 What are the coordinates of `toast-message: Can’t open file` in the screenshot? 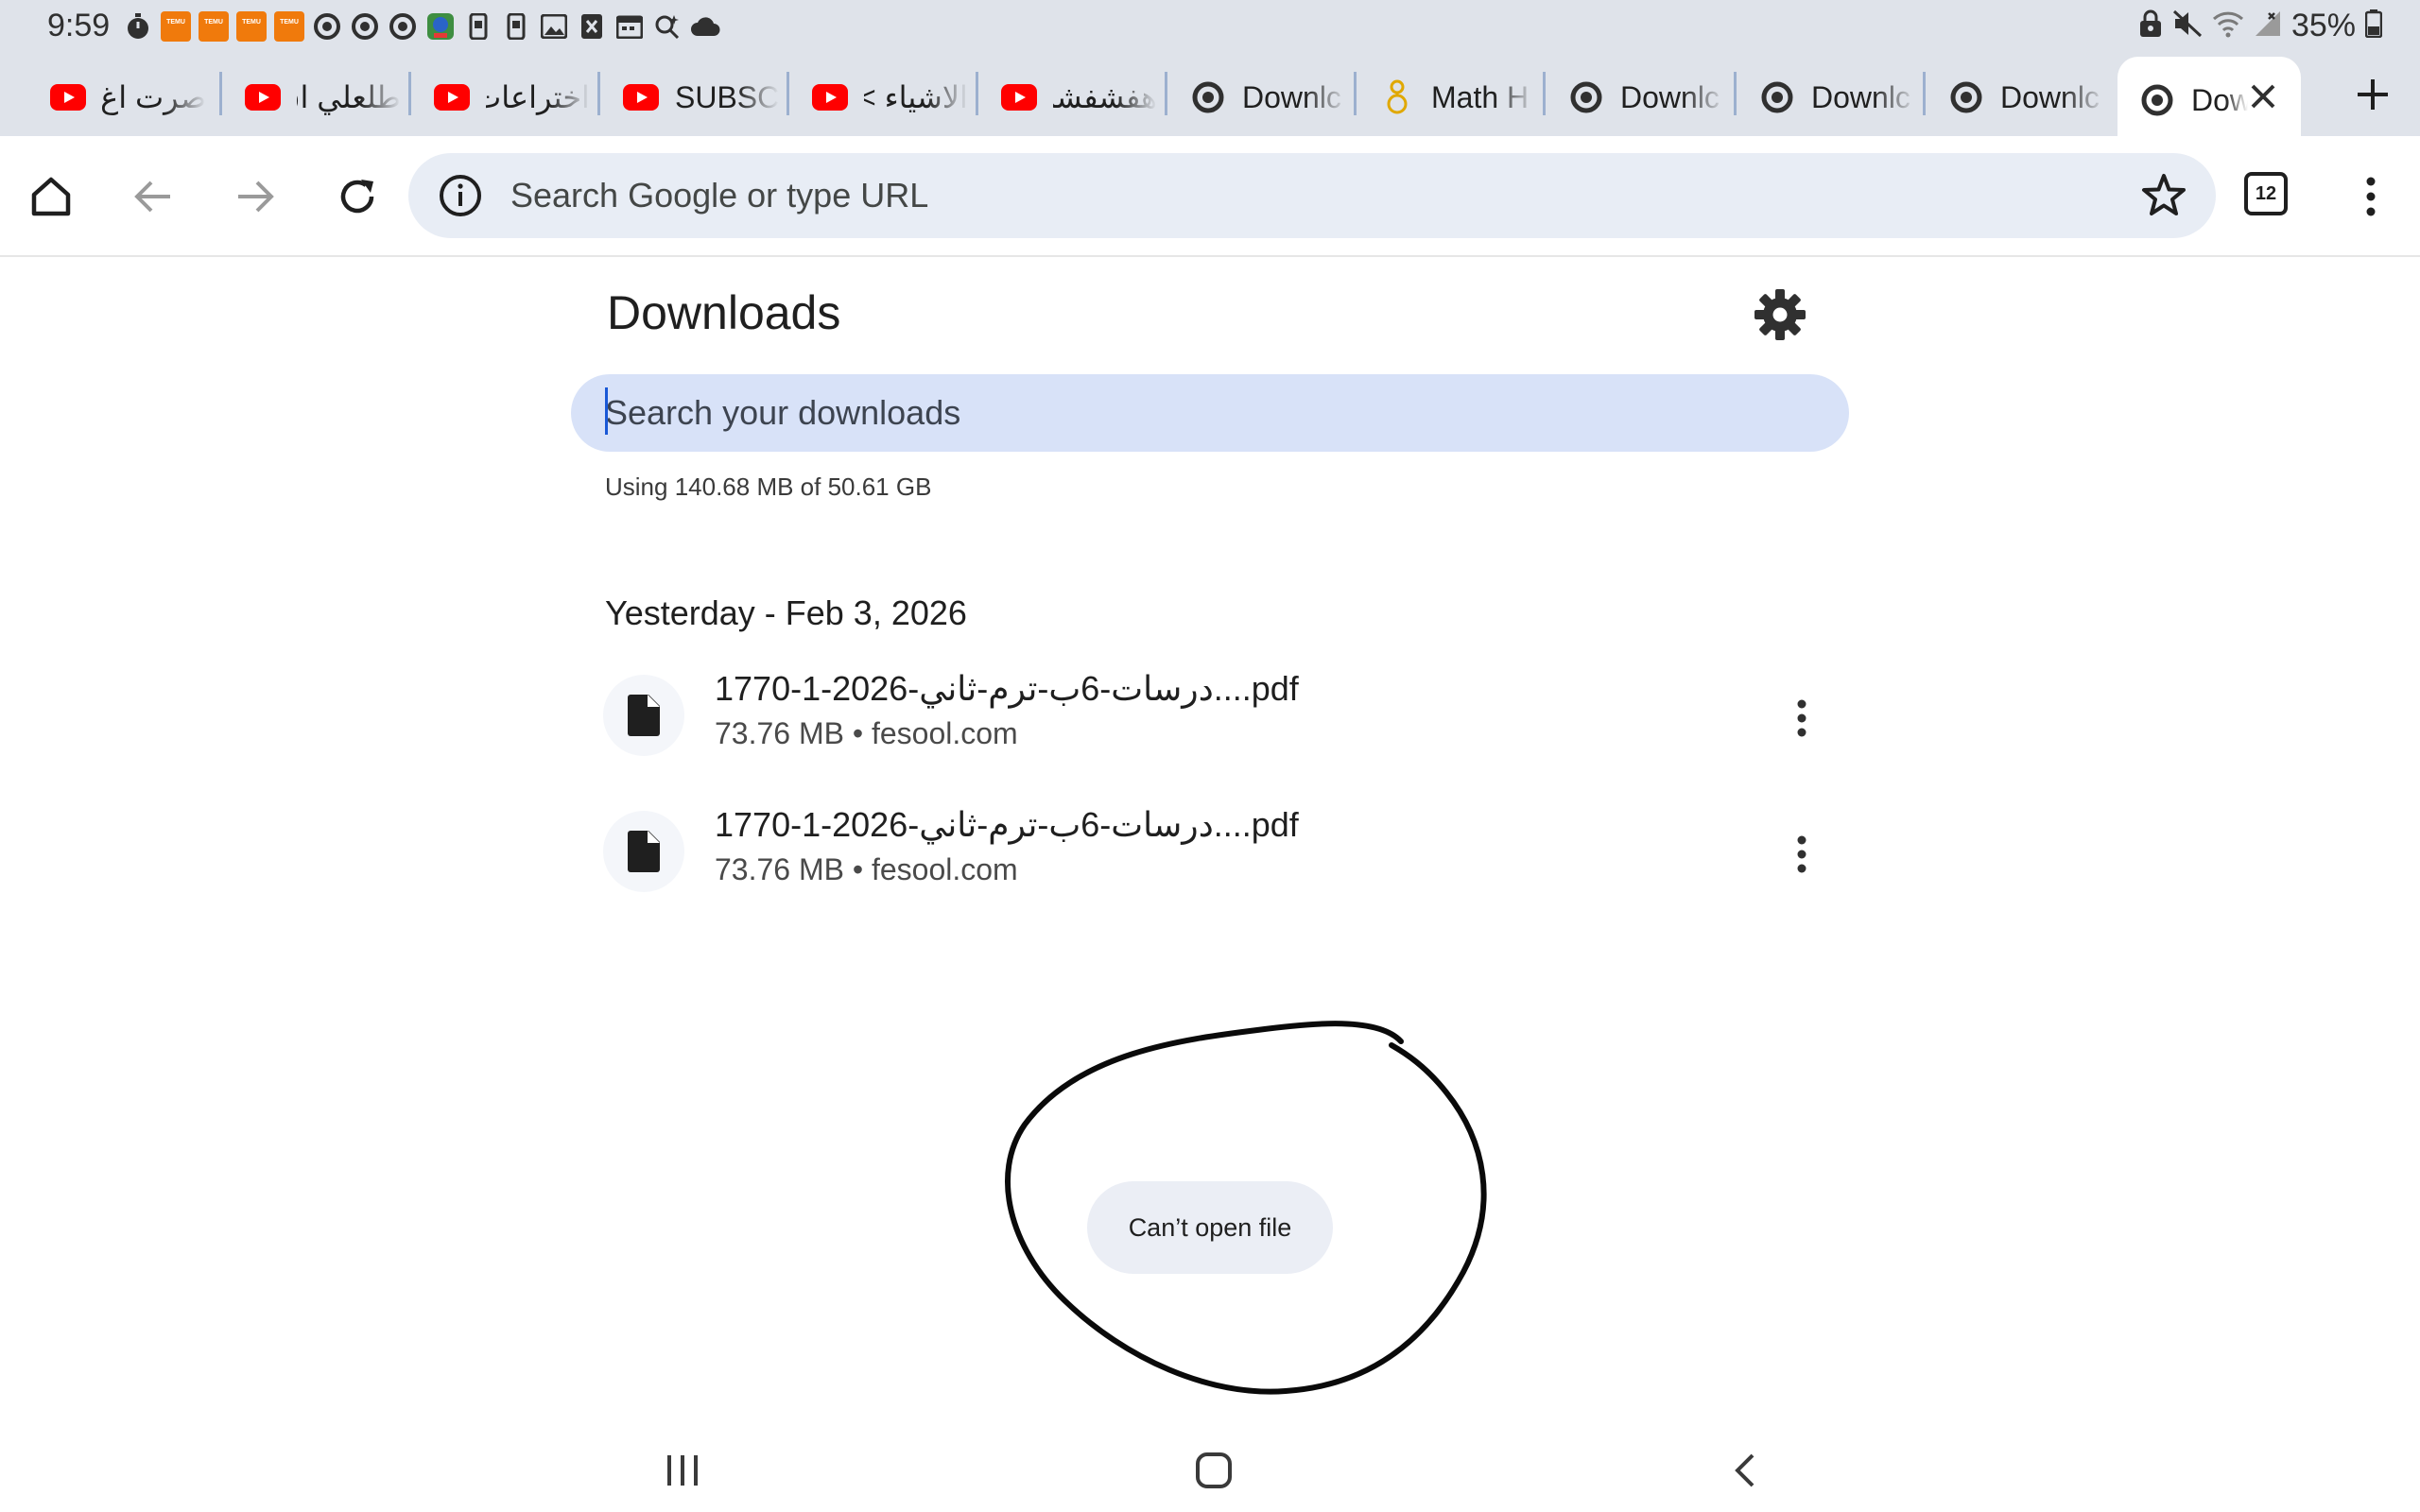 It's located at (1210, 1227).